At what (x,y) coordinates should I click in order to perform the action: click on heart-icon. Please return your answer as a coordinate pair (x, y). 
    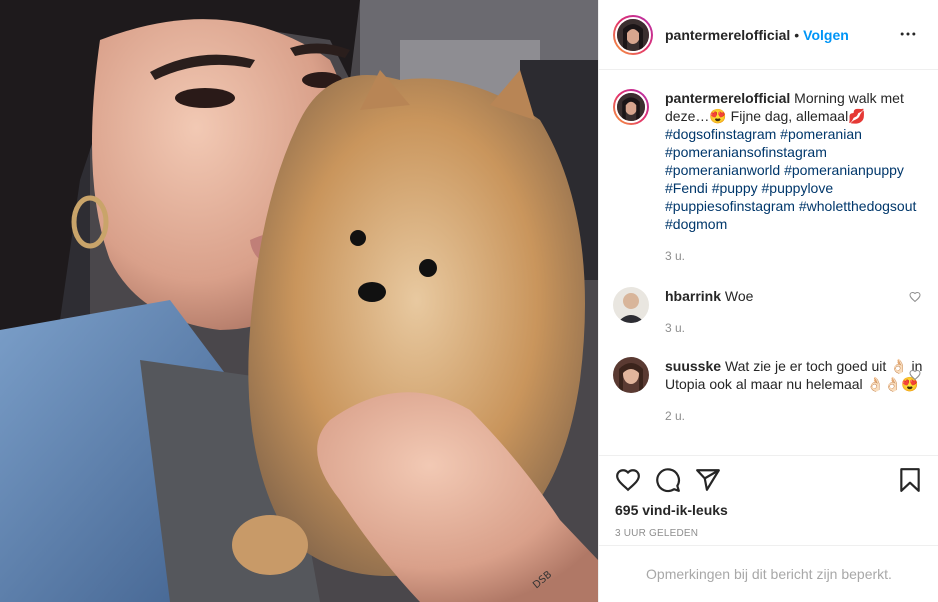
    Looking at the image, I should click on (628, 480).